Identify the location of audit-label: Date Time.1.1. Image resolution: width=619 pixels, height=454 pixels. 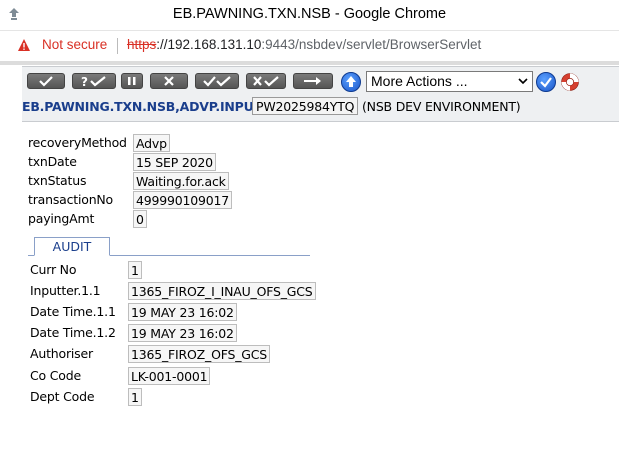
(73, 311).